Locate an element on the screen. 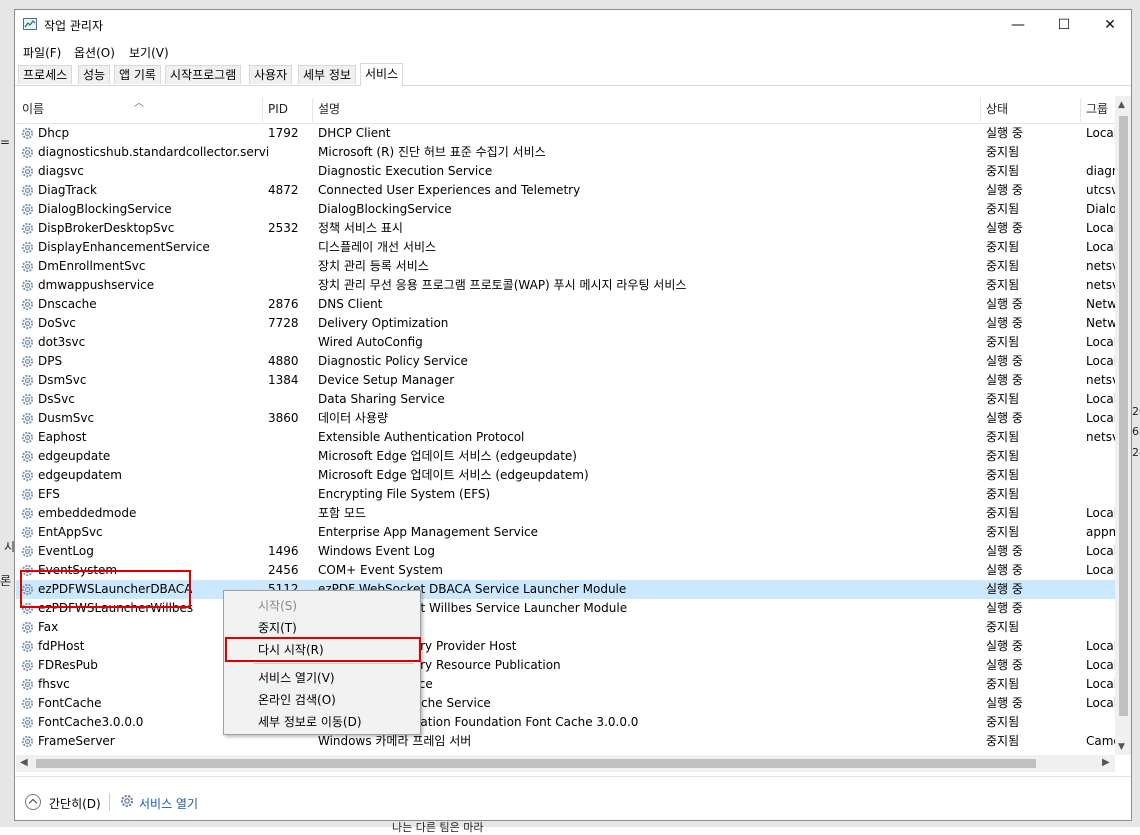 The width and height of the screenshot is (1140, 835). service-pid: 2456 is located at coordinates (283, 570).